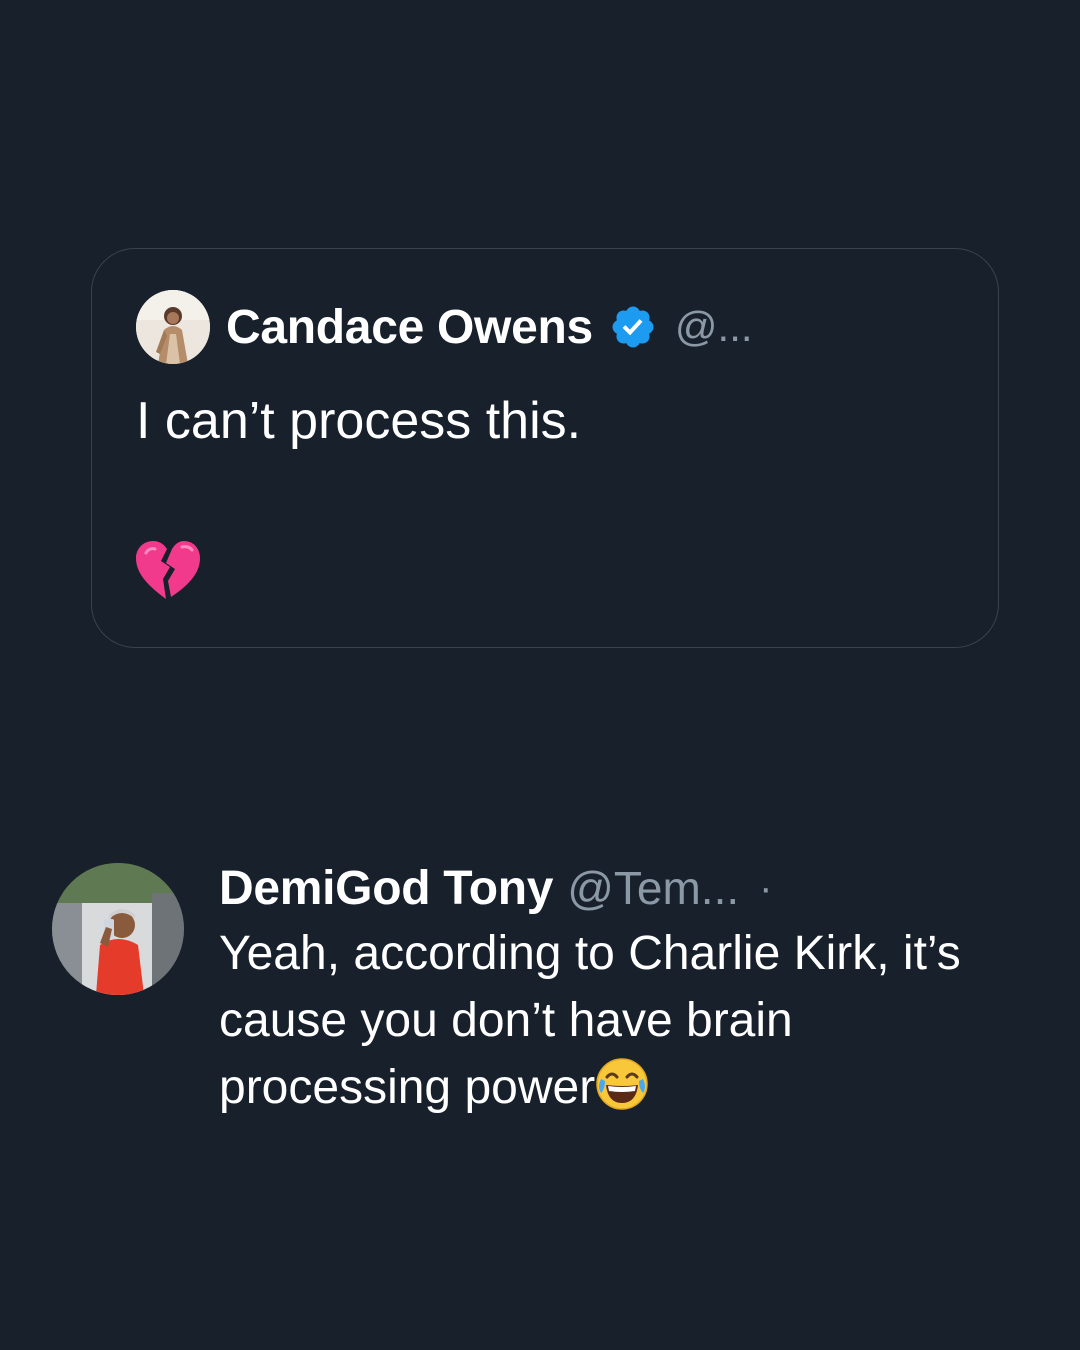 The height and width of the screenshot is (1350, 1080). I want to click on broken-heart-icon, so click(168, 570).